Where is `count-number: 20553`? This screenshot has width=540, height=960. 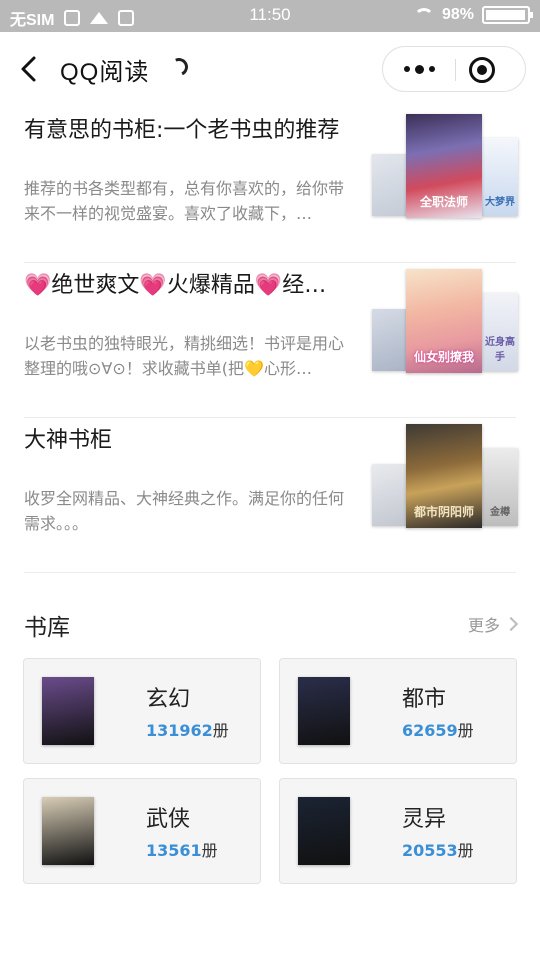 count-number: 20553 is located at coordinates (430, 850).